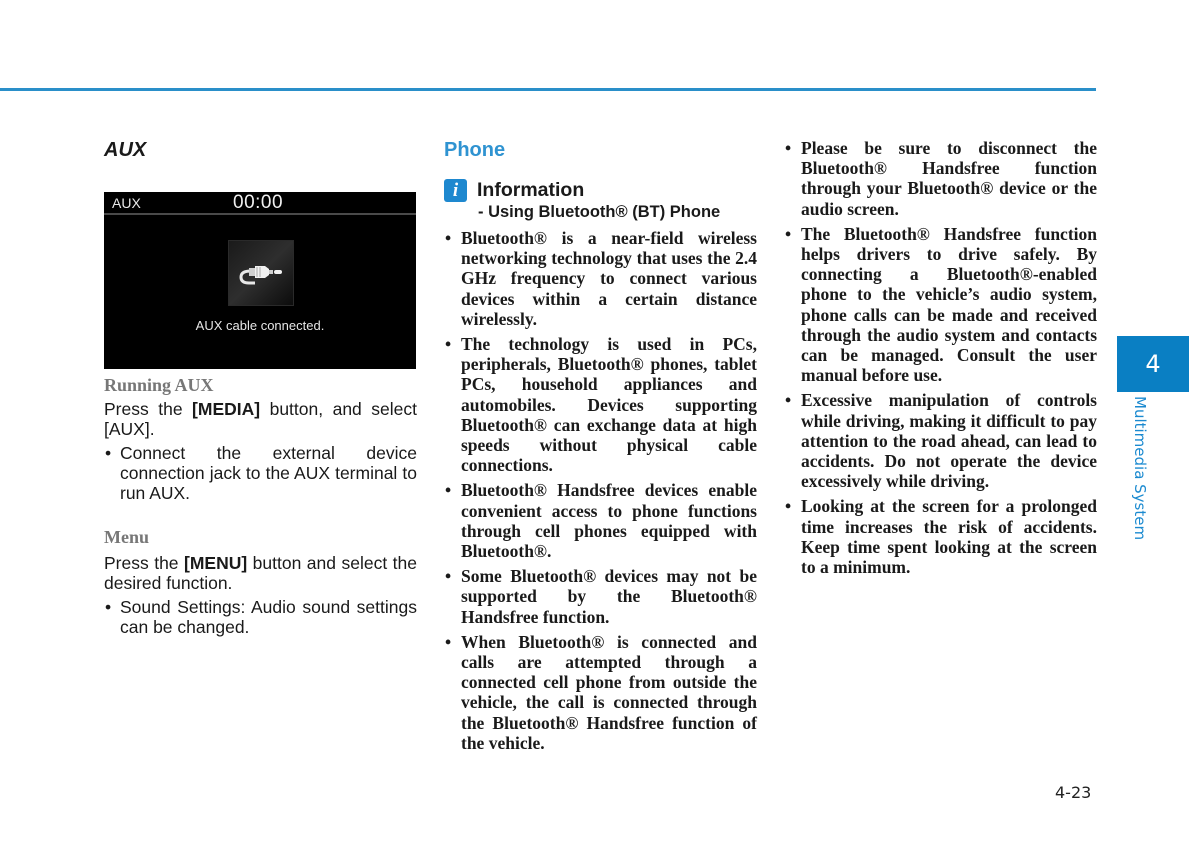 The image size is (1200, 861). I want to click on screen-source-label: AUX, so click(126, 203).